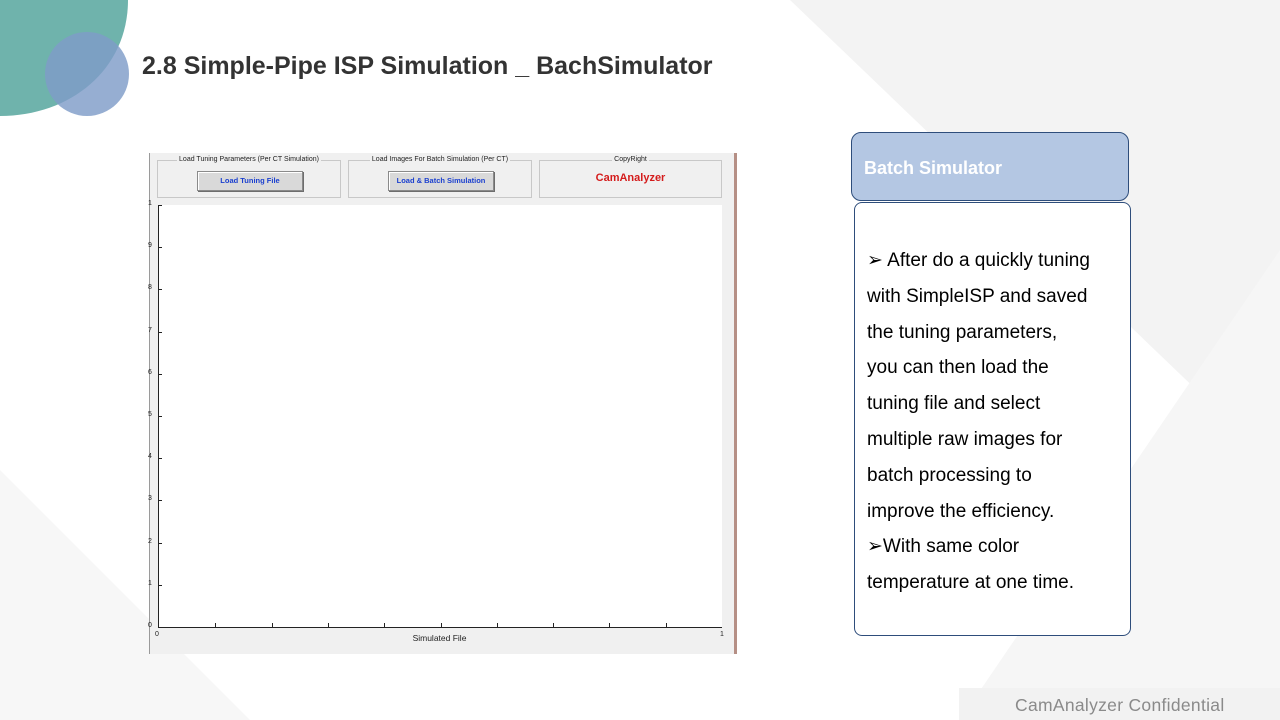 This screenshot has width=1280, height=720. I want to click on footer-bar: CamAnalyzer Confidential, so click(1119, 704).